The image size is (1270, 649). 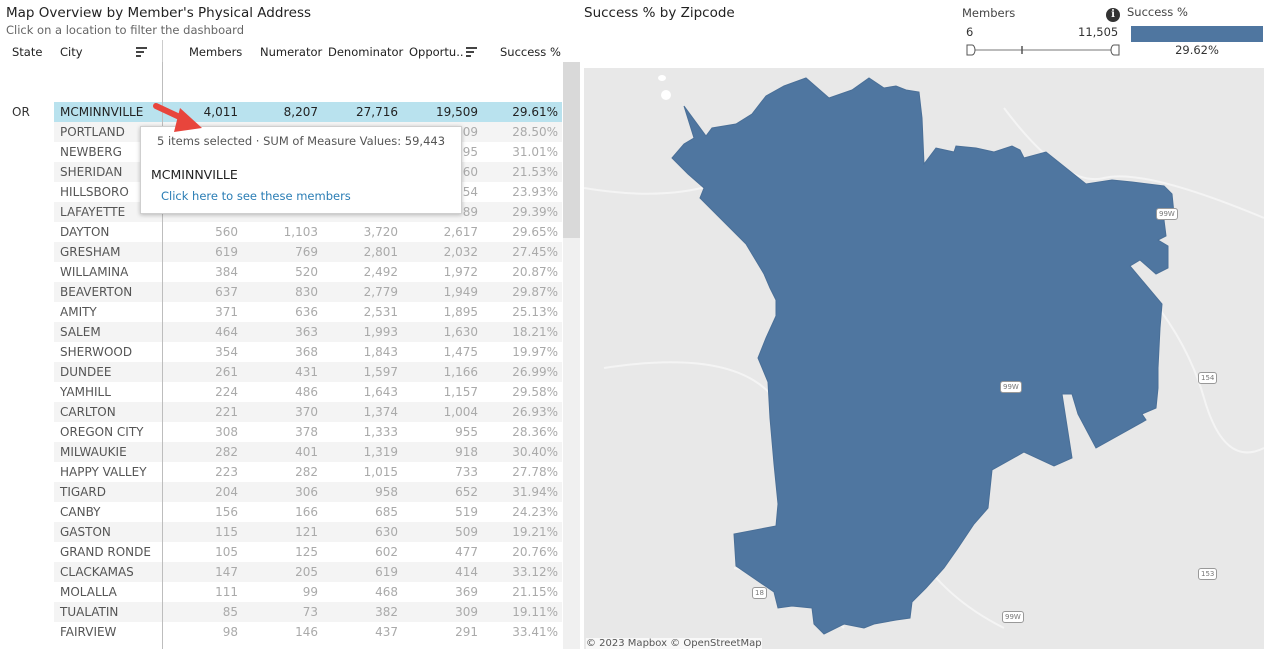 I want to click on opportunity-cell: 1,895, so click(x=438, y=312).